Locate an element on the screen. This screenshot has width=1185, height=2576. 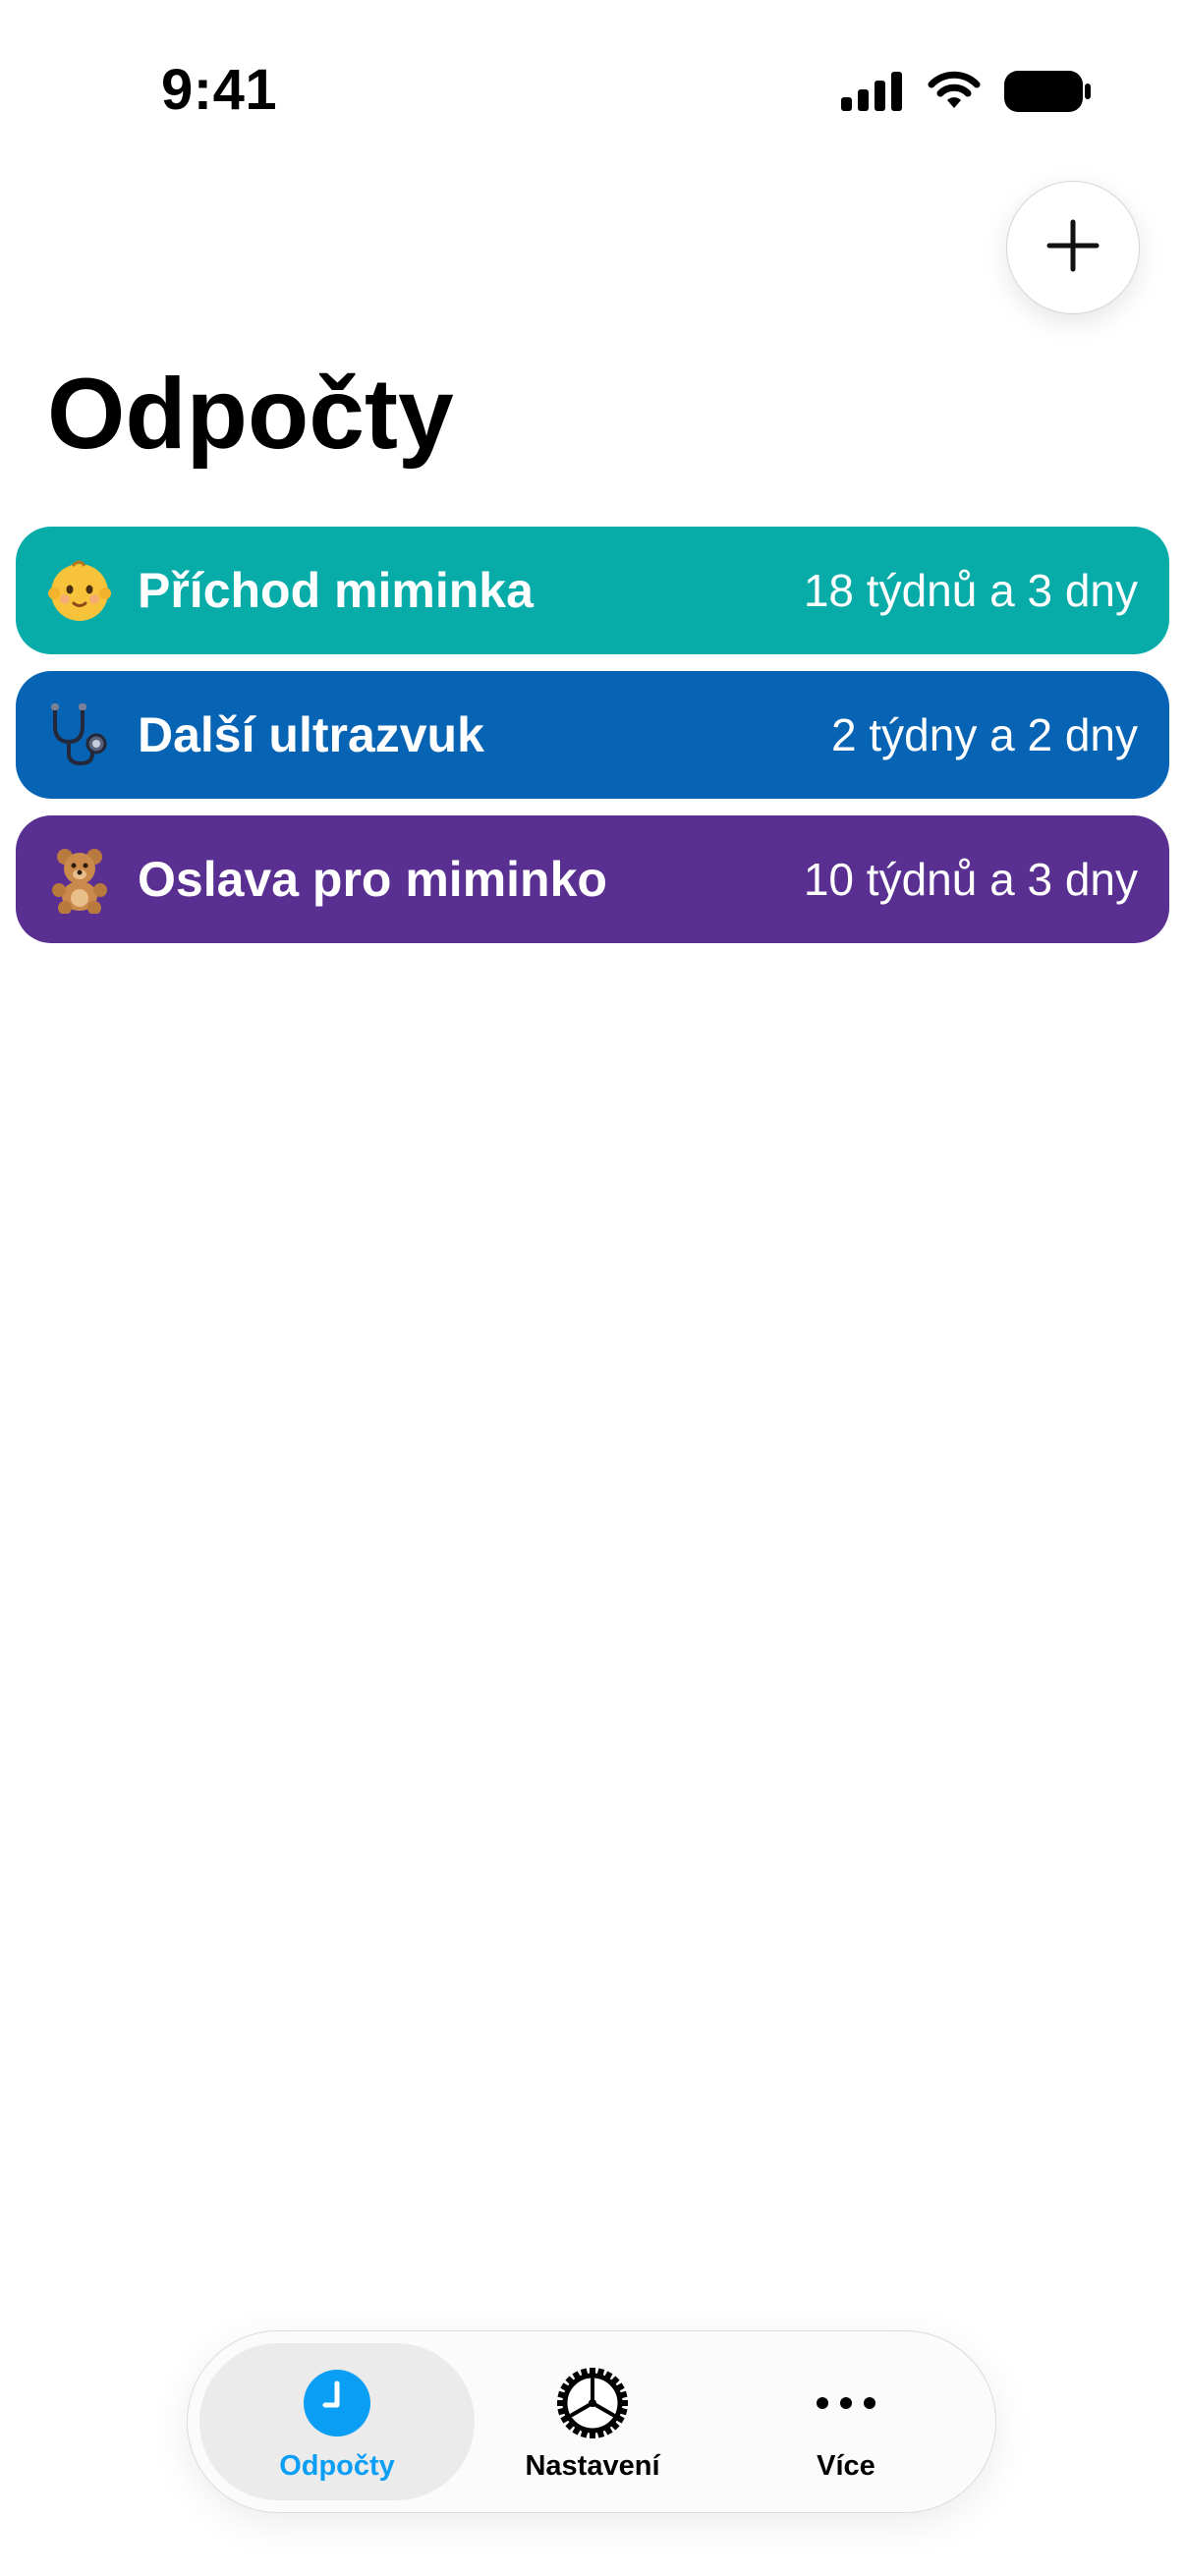
baby-icon is located at coordinates (80, 590).